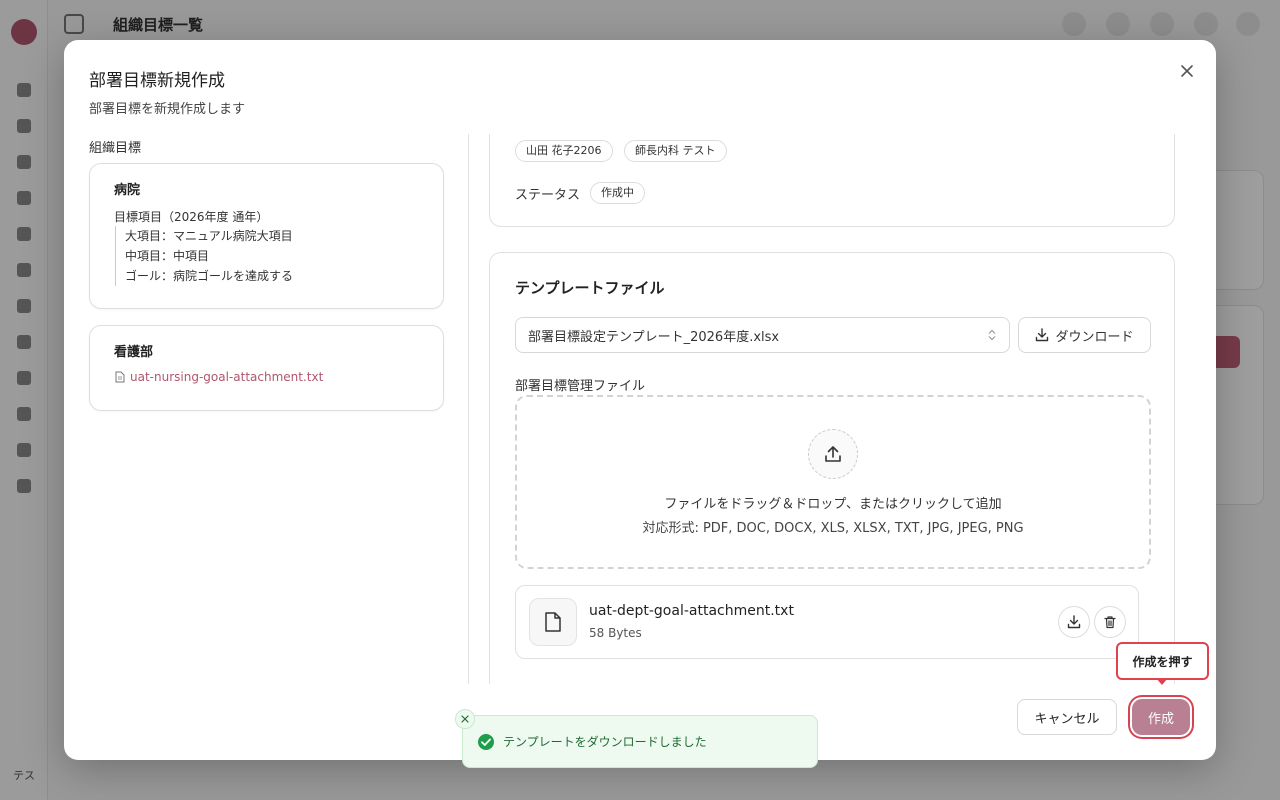 This screenshot has height=800, width=1280. Describe the element at coordinates (654, 337) in the screenshot. I see `template-select-value: 部署目標設定テンプレート_2026年度.xlsx` at that location.